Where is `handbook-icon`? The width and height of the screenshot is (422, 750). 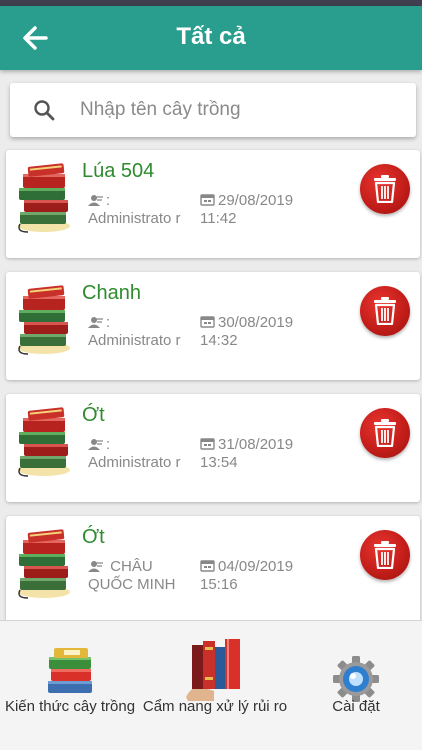
handbook-icon is located at coordinates (213, 670).